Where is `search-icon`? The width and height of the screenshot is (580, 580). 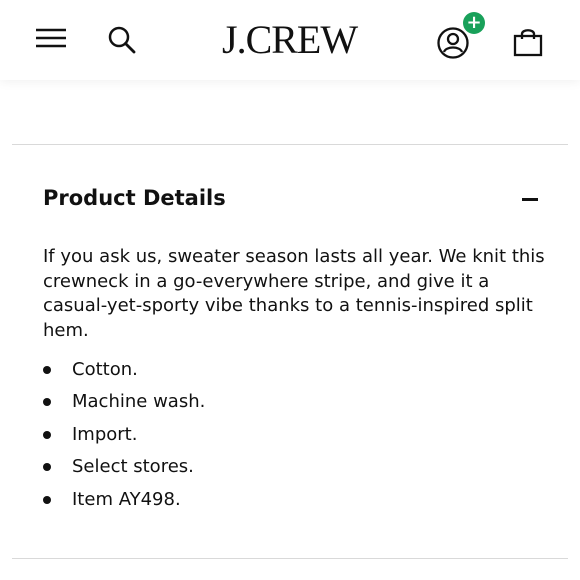
search-icon is located at coordinates (122, 40).